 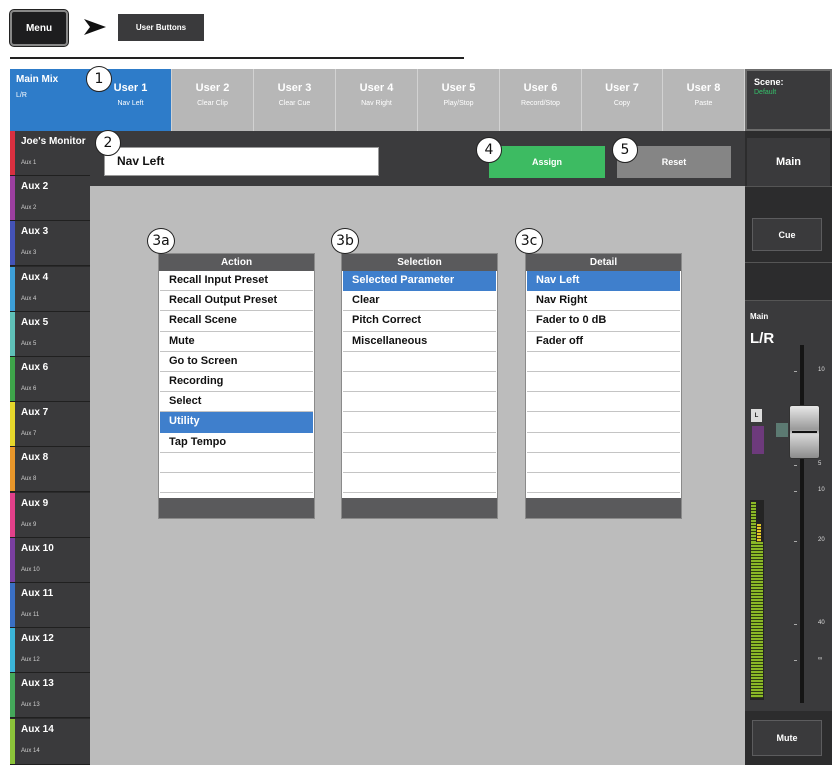 What do you see at coordinates (787, 234) in the screenshot?
I see `cue-button: Cue` at bounding box center [787, 234].